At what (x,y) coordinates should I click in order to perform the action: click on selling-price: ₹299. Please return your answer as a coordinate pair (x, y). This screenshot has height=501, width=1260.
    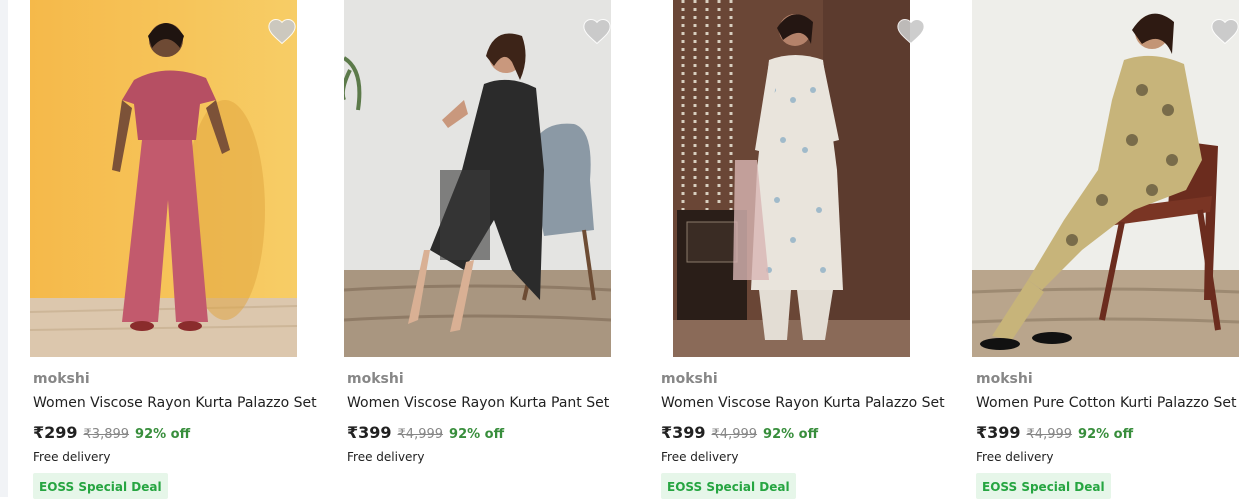
    Looking at the image, I should click on (55, 432).